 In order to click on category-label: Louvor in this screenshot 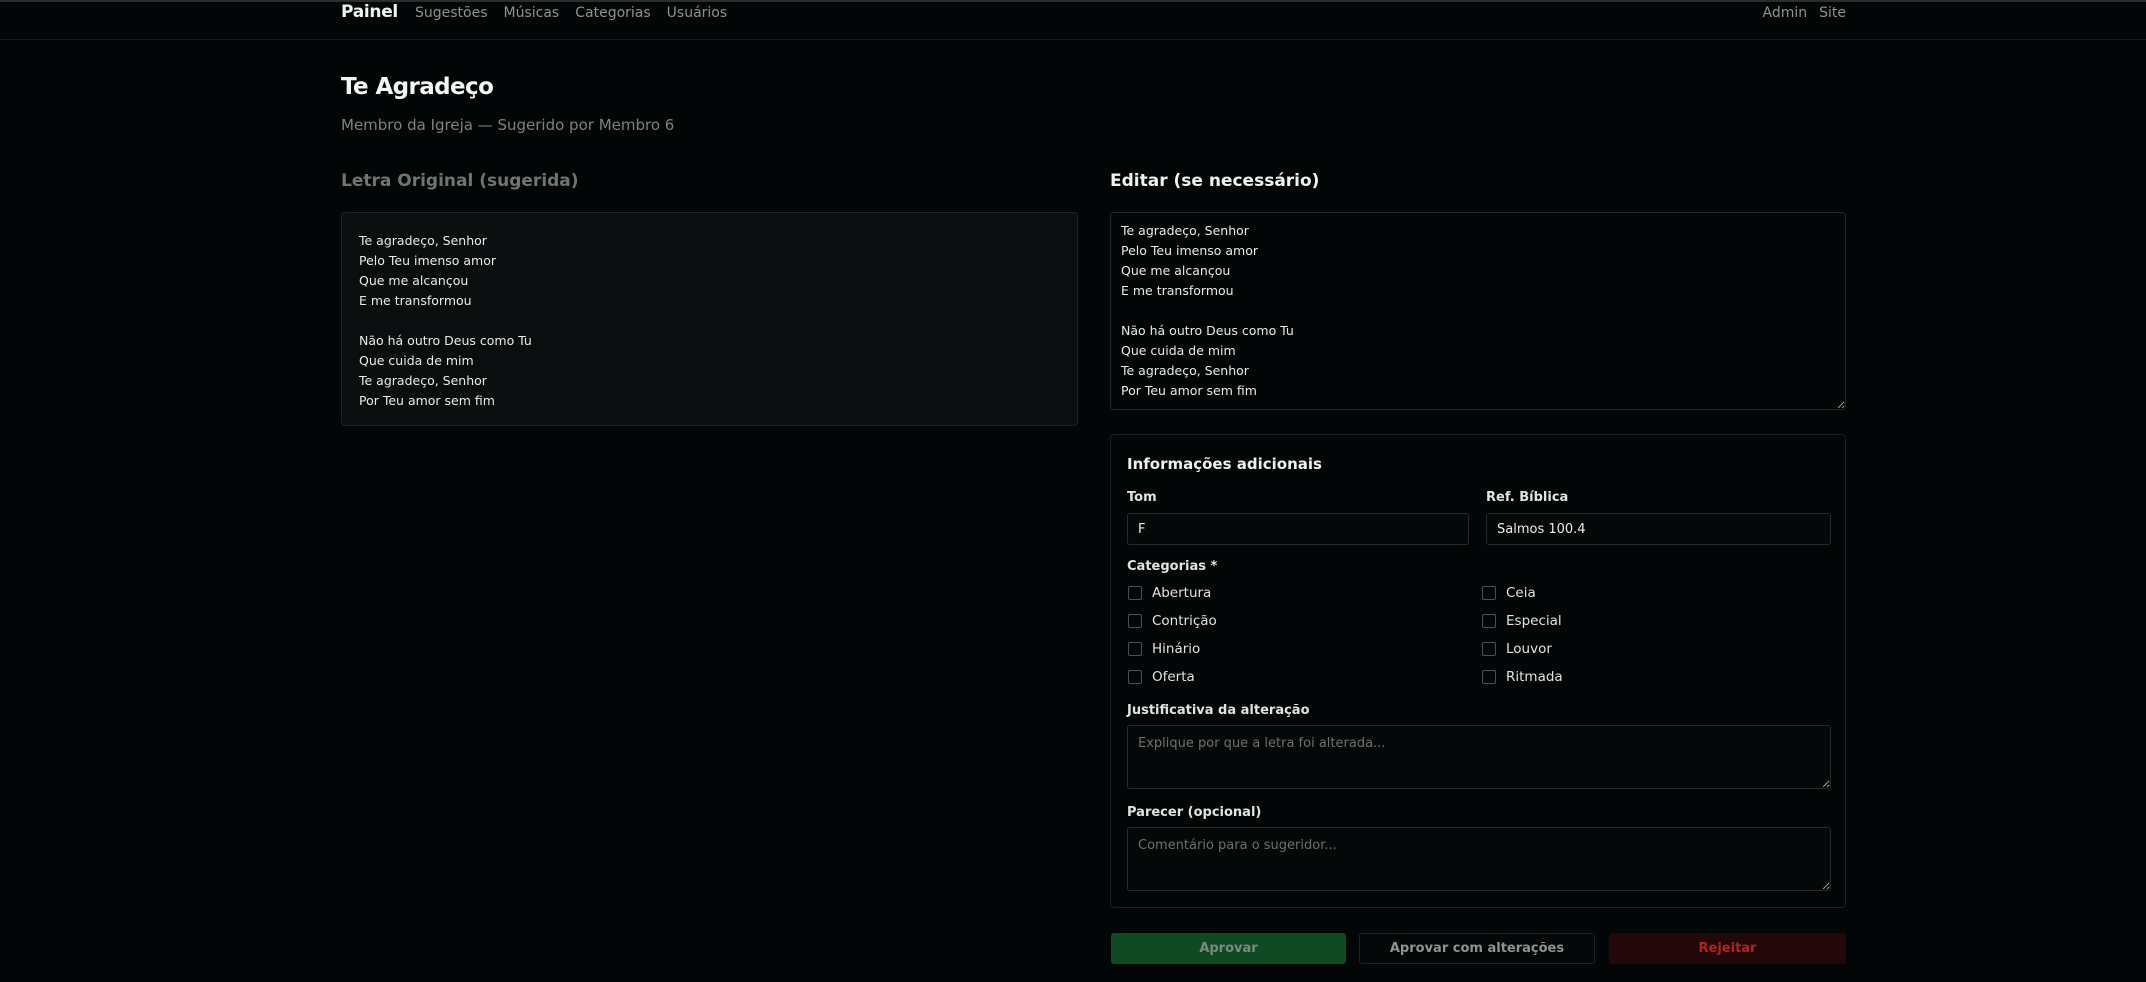, I will do `click(1529, 649)`.